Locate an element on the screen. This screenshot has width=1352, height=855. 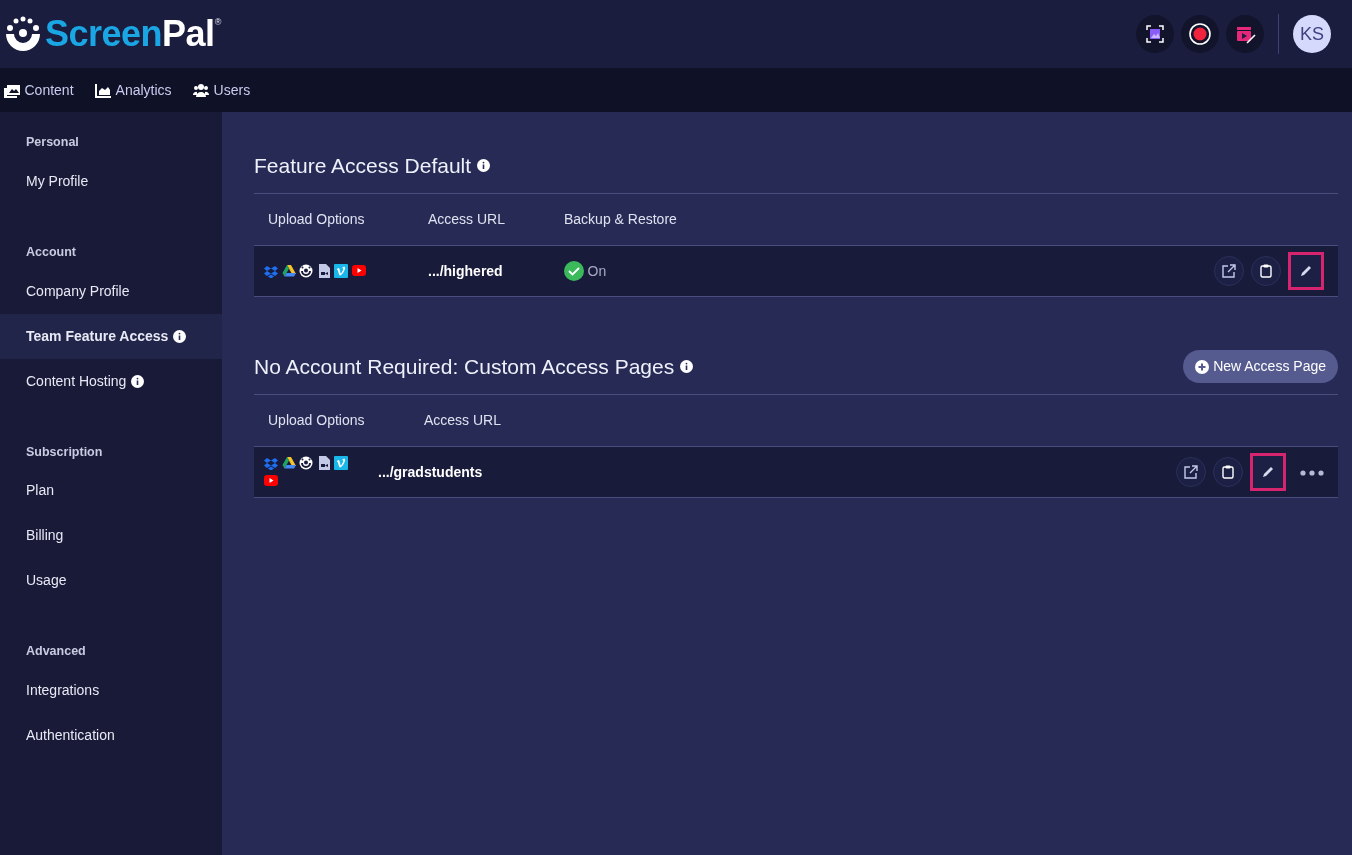
sidebar-item: Team Feature Access is located at coordinates (111, 336).